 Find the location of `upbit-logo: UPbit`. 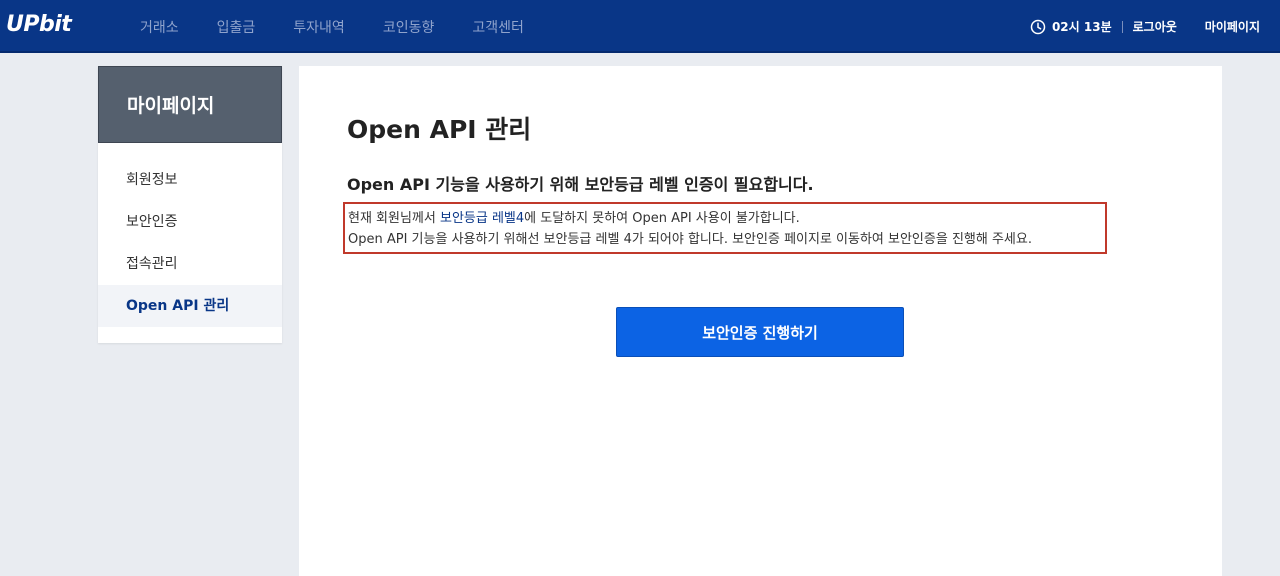

upbit-logo: UPbit is located at coordinates (39, 24).